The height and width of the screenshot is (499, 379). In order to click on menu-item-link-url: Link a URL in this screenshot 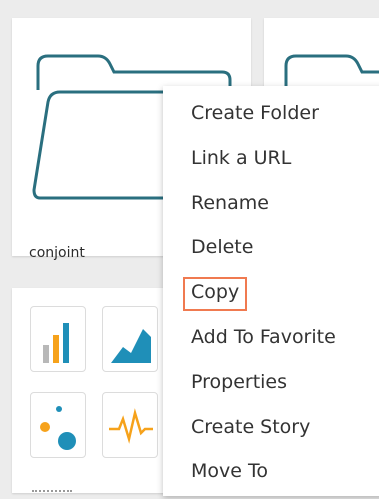, I will do `click(241, 158)`.